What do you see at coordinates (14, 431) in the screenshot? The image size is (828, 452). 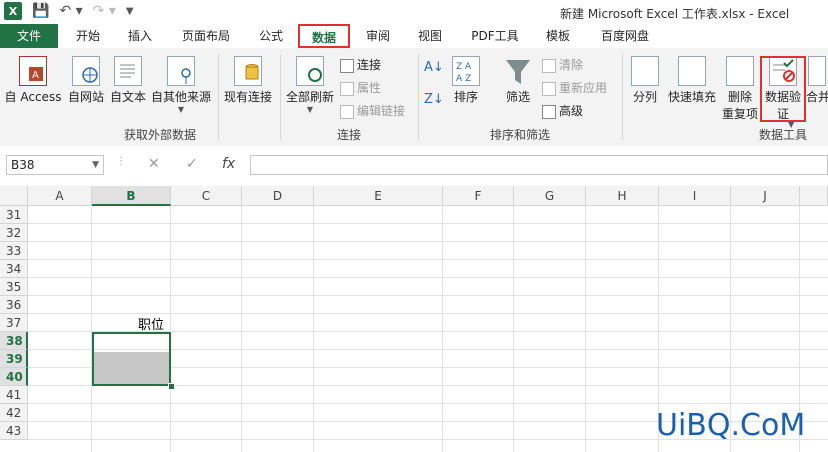 I see `row-header-43: 43` at bounding box center [14, 431].